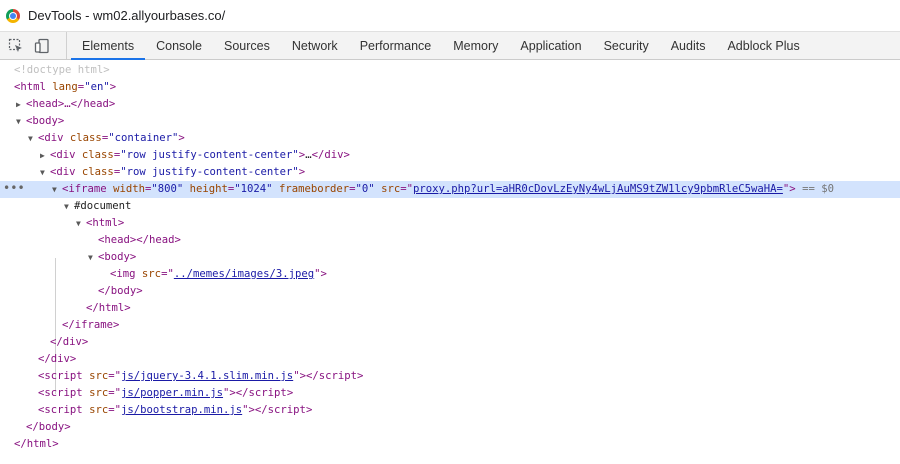 The image size is (900, 464). I want to click on tree-line-img: <img src="../memes/images/3.jpeg">, so click(450, 274).